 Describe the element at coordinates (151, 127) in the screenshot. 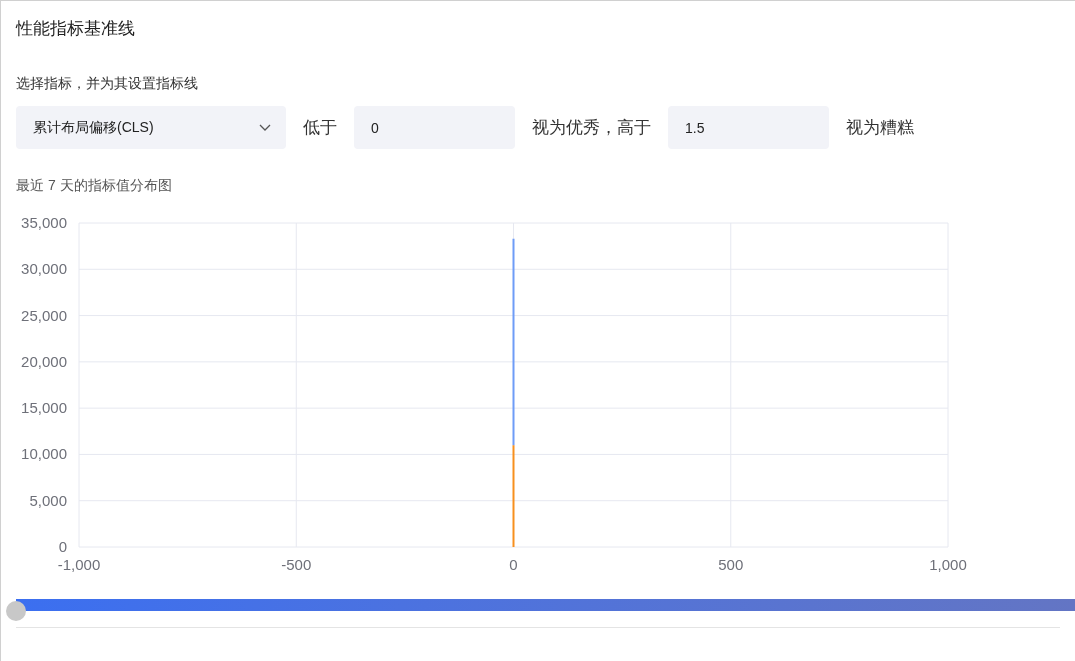

I see `metric-select: 累计布局偏移(CLS)` at that location.